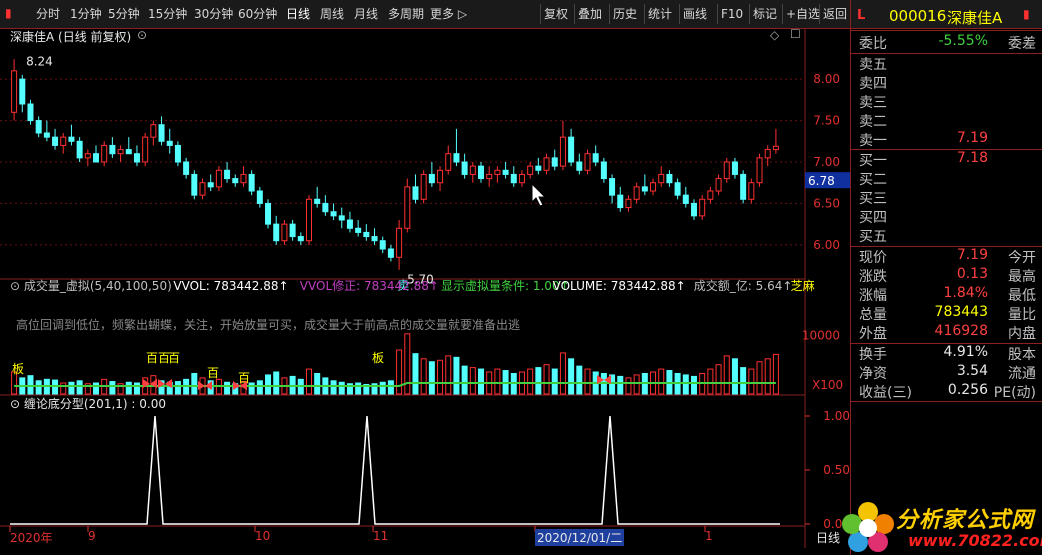 Image resolution: width=1042 pixels, height=555 pixels. Describe the element at coordinates (1022, 334) in the screenshot. I see `row-label-right: 内盘` at that location.